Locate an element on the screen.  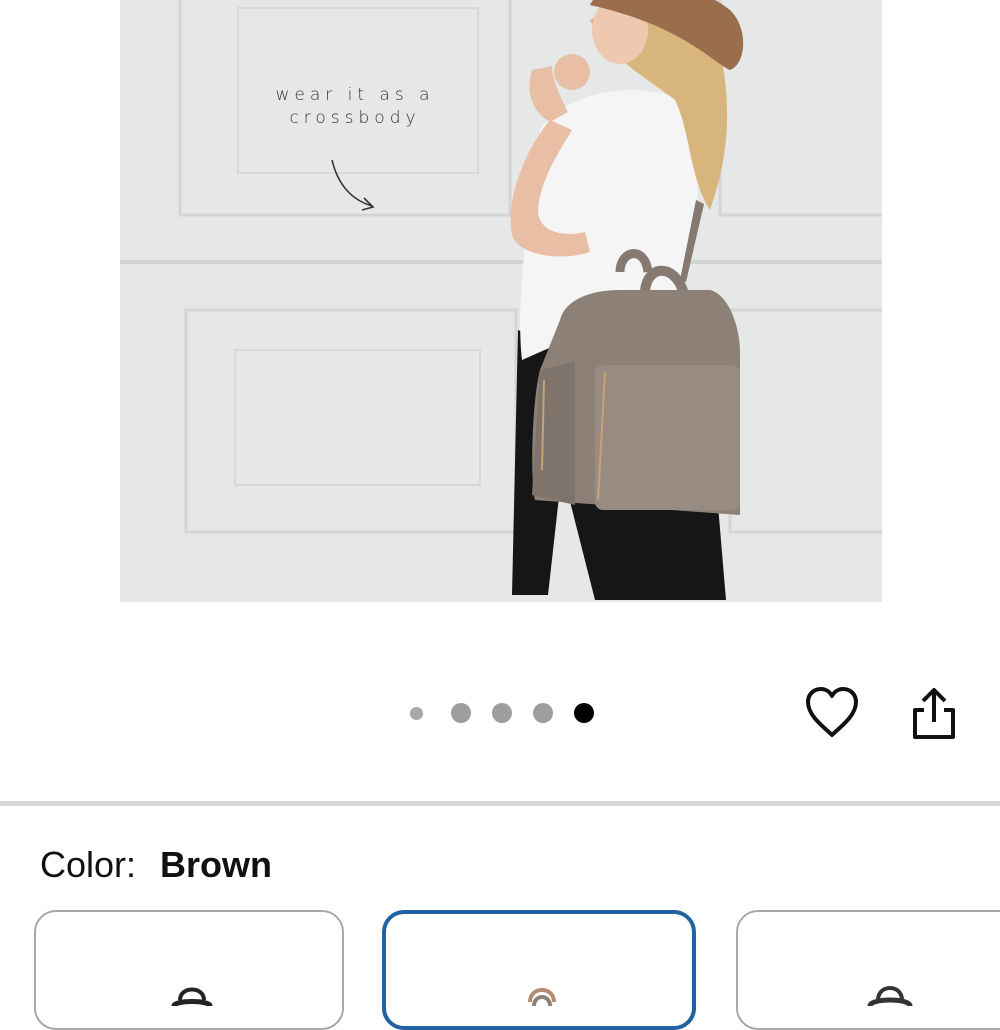
selected-color-value: Brown is located at coordinates (216, 864).